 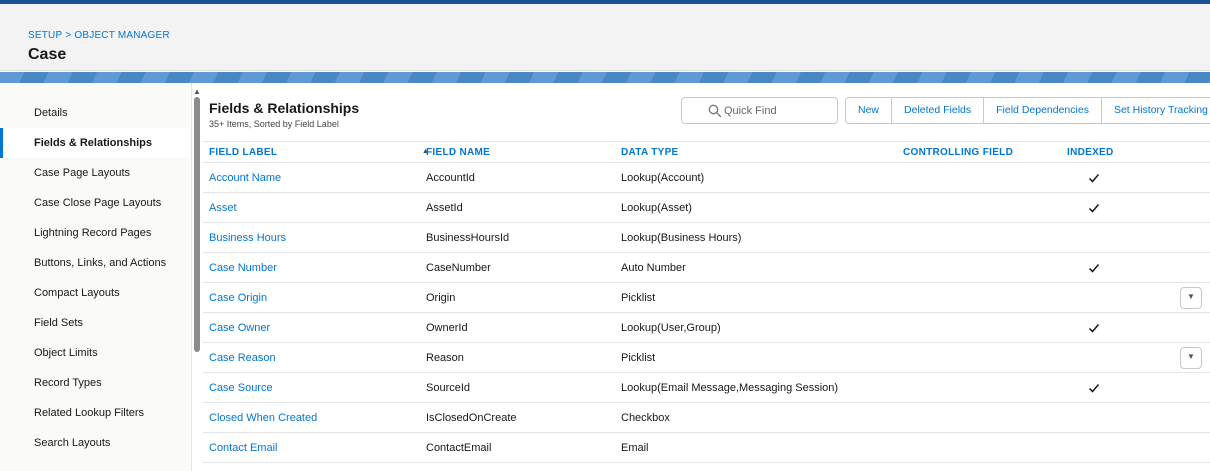 I want to click on field-label-link: Case Number, so click(x=243, y=268).